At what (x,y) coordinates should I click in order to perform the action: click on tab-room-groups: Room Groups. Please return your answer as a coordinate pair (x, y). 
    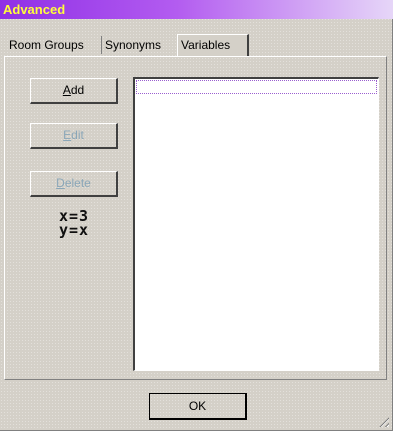
    Looking at the image, I should click on (53, 45).